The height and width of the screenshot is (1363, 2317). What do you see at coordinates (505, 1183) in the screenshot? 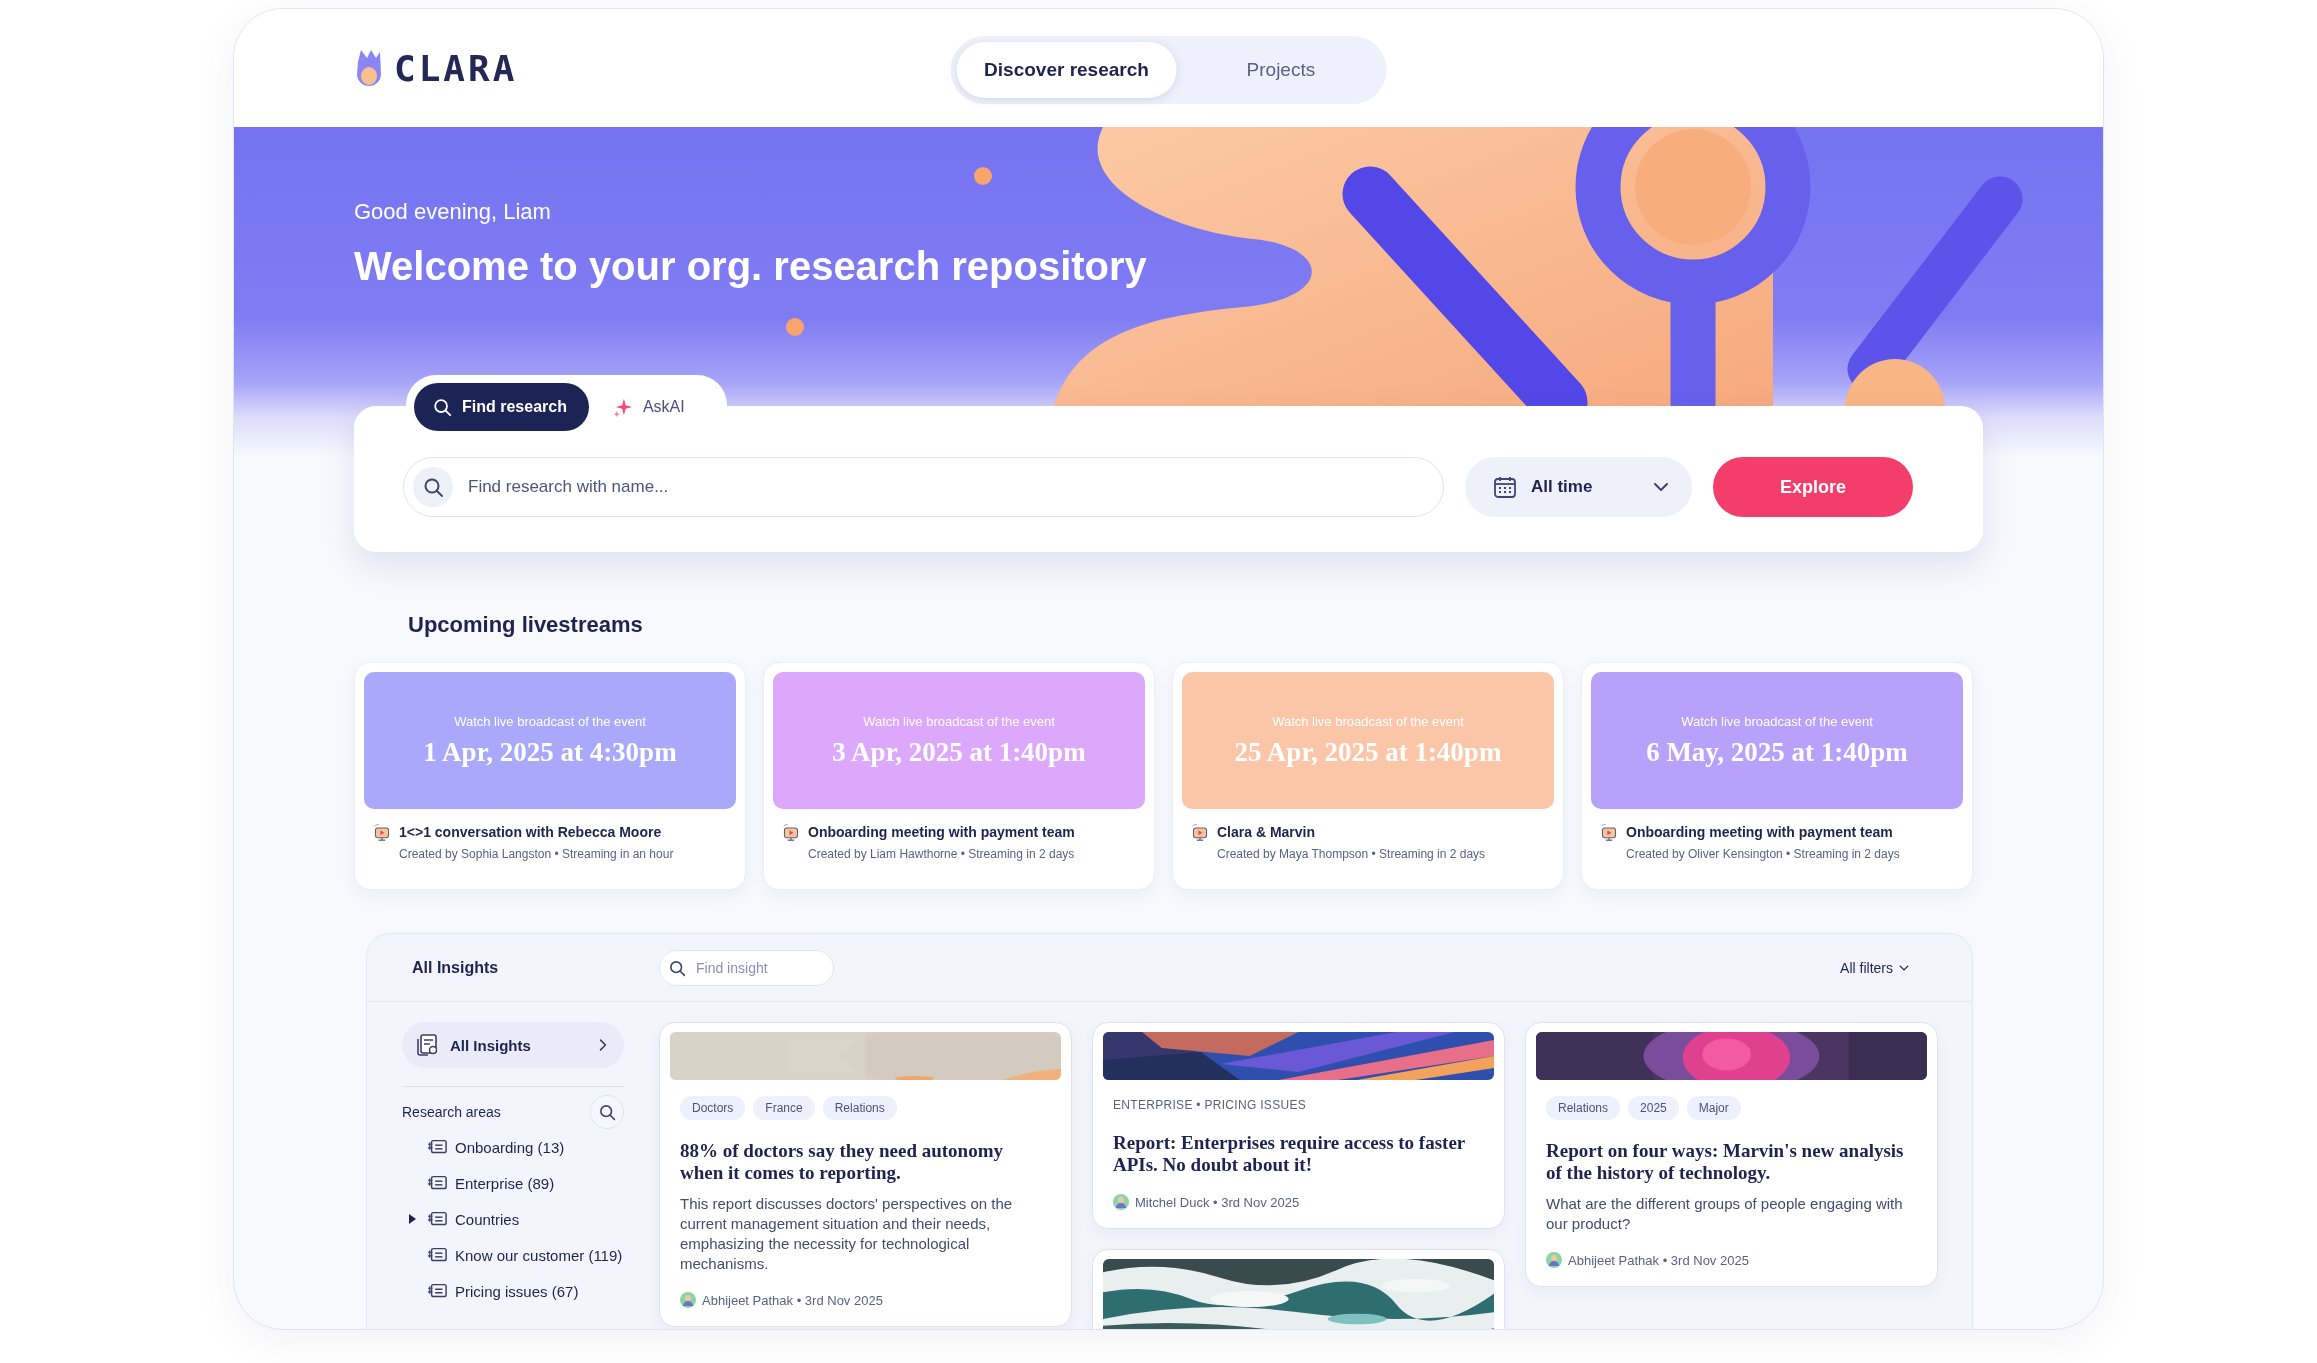
I see `research-area-item: Enterprise (89)` at bounding box center [505, 1183].